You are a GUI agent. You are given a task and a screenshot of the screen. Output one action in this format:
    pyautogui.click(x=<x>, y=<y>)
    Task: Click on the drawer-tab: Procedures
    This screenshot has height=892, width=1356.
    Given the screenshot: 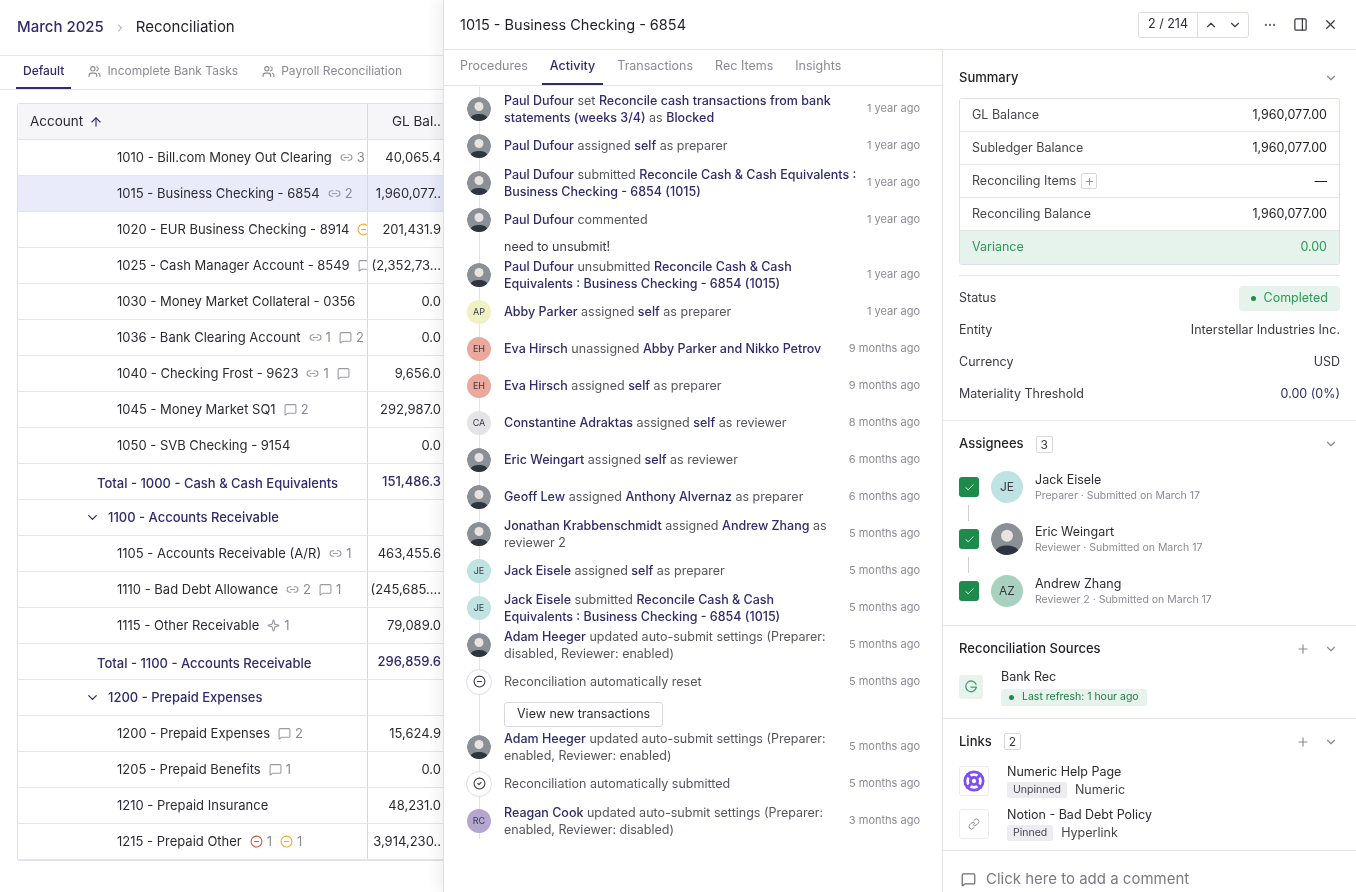 What is the action you would take?
    pyautogui.click(x=494, y=67)
    